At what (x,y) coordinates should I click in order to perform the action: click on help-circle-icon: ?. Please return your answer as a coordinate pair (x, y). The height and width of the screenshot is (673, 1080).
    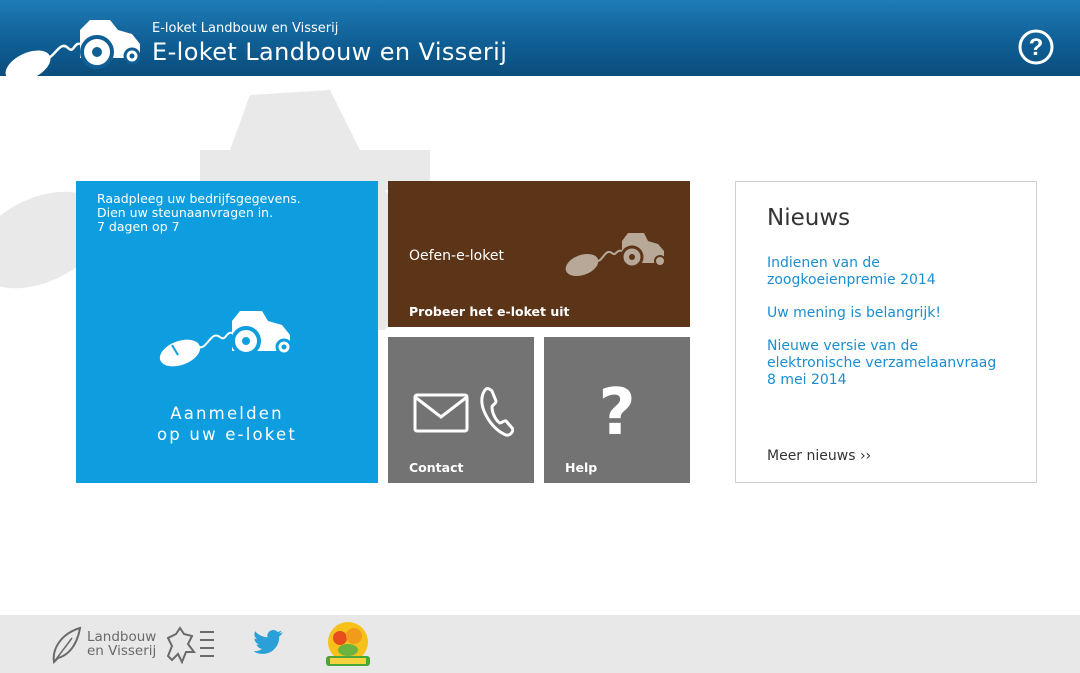
    Looking at the image, I should click on (1036, 47).